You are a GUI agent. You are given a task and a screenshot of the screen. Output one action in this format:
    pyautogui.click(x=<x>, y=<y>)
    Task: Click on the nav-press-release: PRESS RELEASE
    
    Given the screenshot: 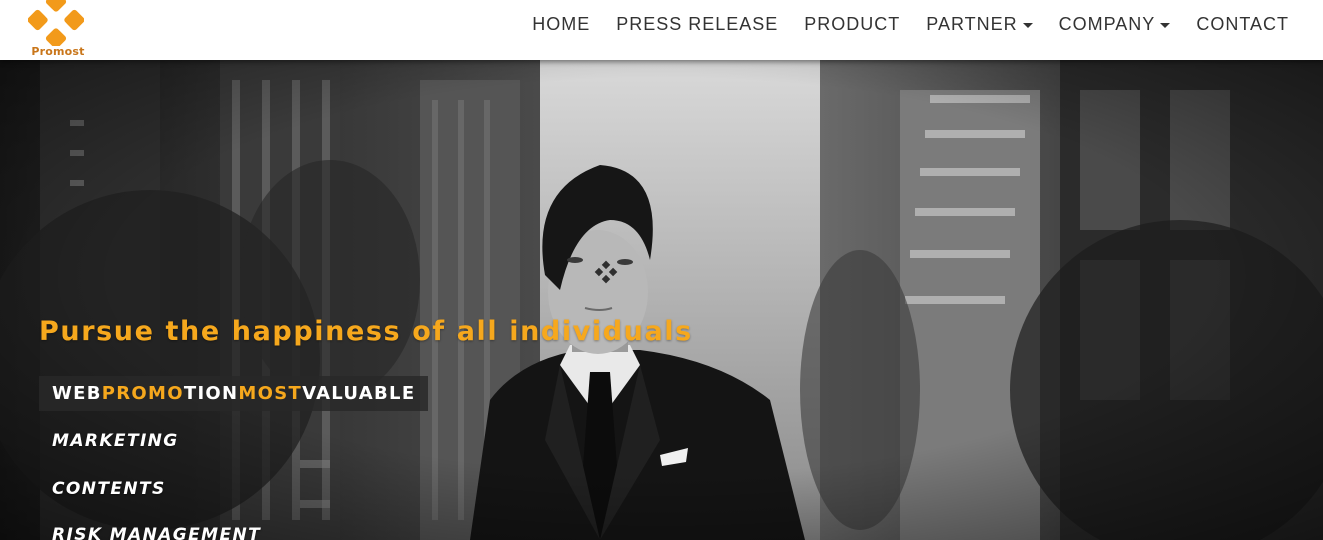 What is the action you would take?
    pyautogui.click(x=697, y=24)
    